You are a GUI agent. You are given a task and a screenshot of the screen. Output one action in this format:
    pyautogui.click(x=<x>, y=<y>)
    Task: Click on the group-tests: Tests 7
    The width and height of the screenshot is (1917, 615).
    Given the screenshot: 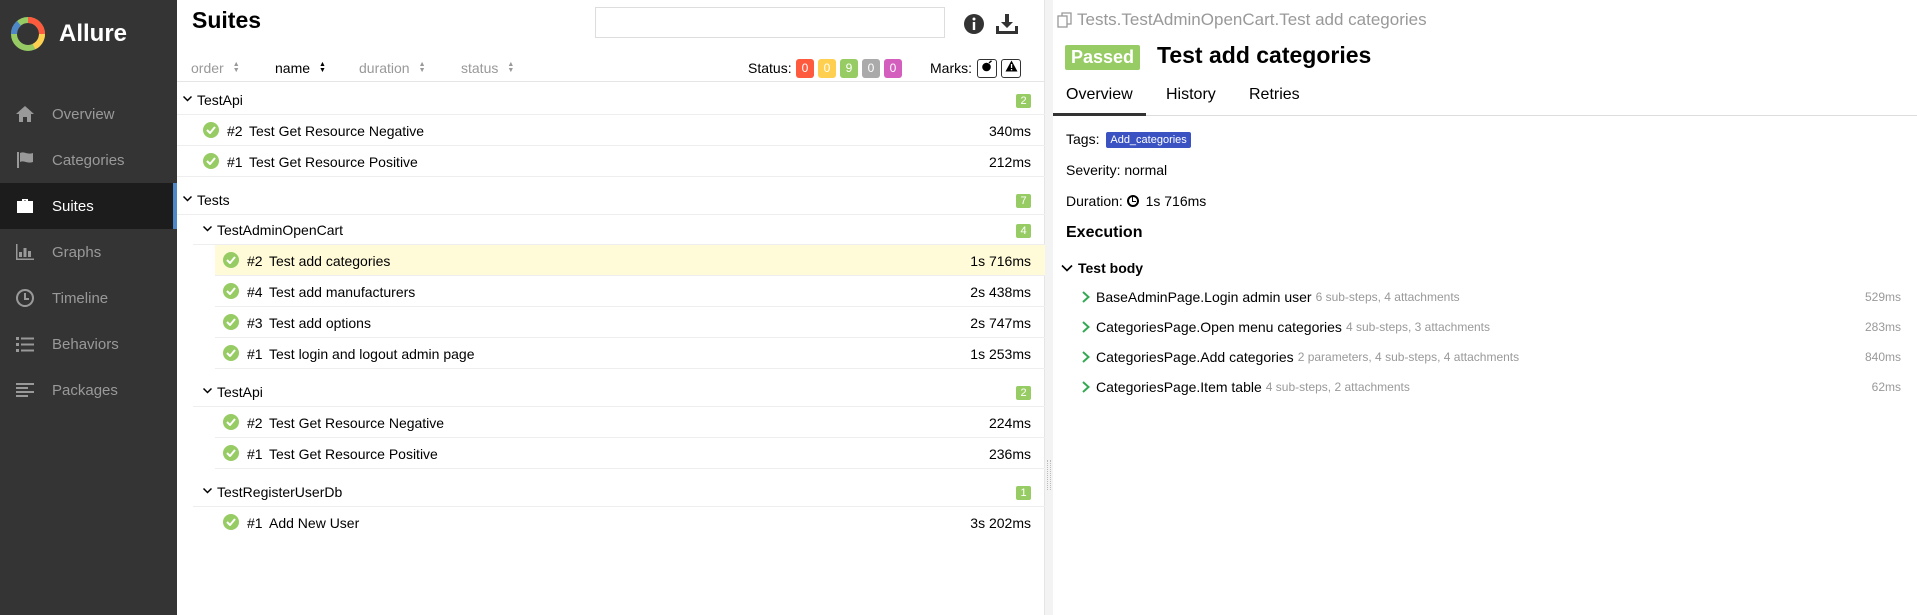 What is the action you would take?
    pyautogui.click(x=611, y=200)
    